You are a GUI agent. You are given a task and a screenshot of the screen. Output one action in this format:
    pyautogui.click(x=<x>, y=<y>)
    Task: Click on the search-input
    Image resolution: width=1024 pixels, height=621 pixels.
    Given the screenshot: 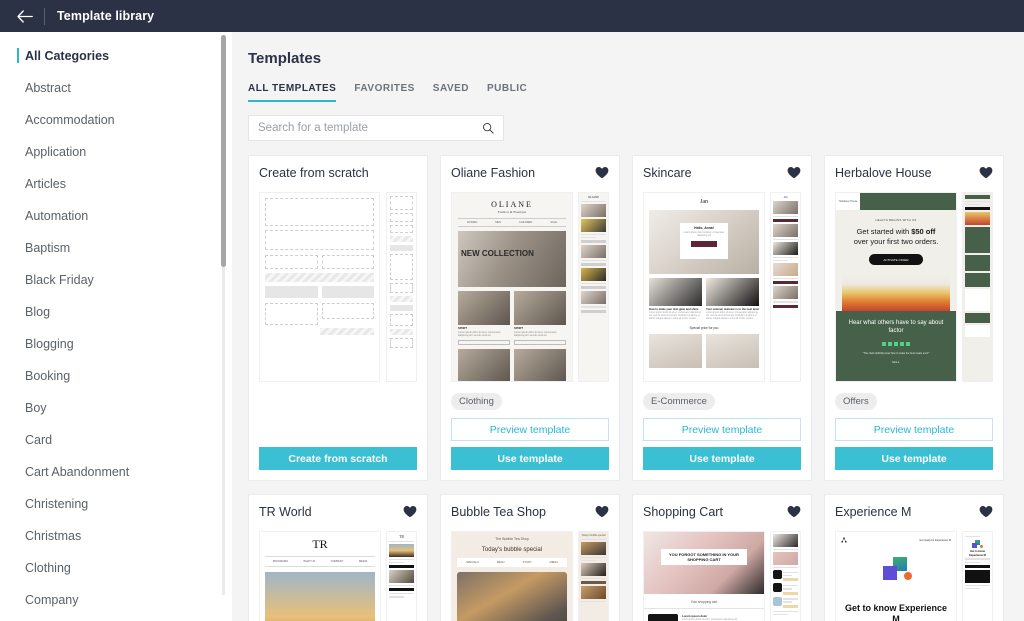 What is the action you would take?
    pyautogui.click(x=370, y=128)
    